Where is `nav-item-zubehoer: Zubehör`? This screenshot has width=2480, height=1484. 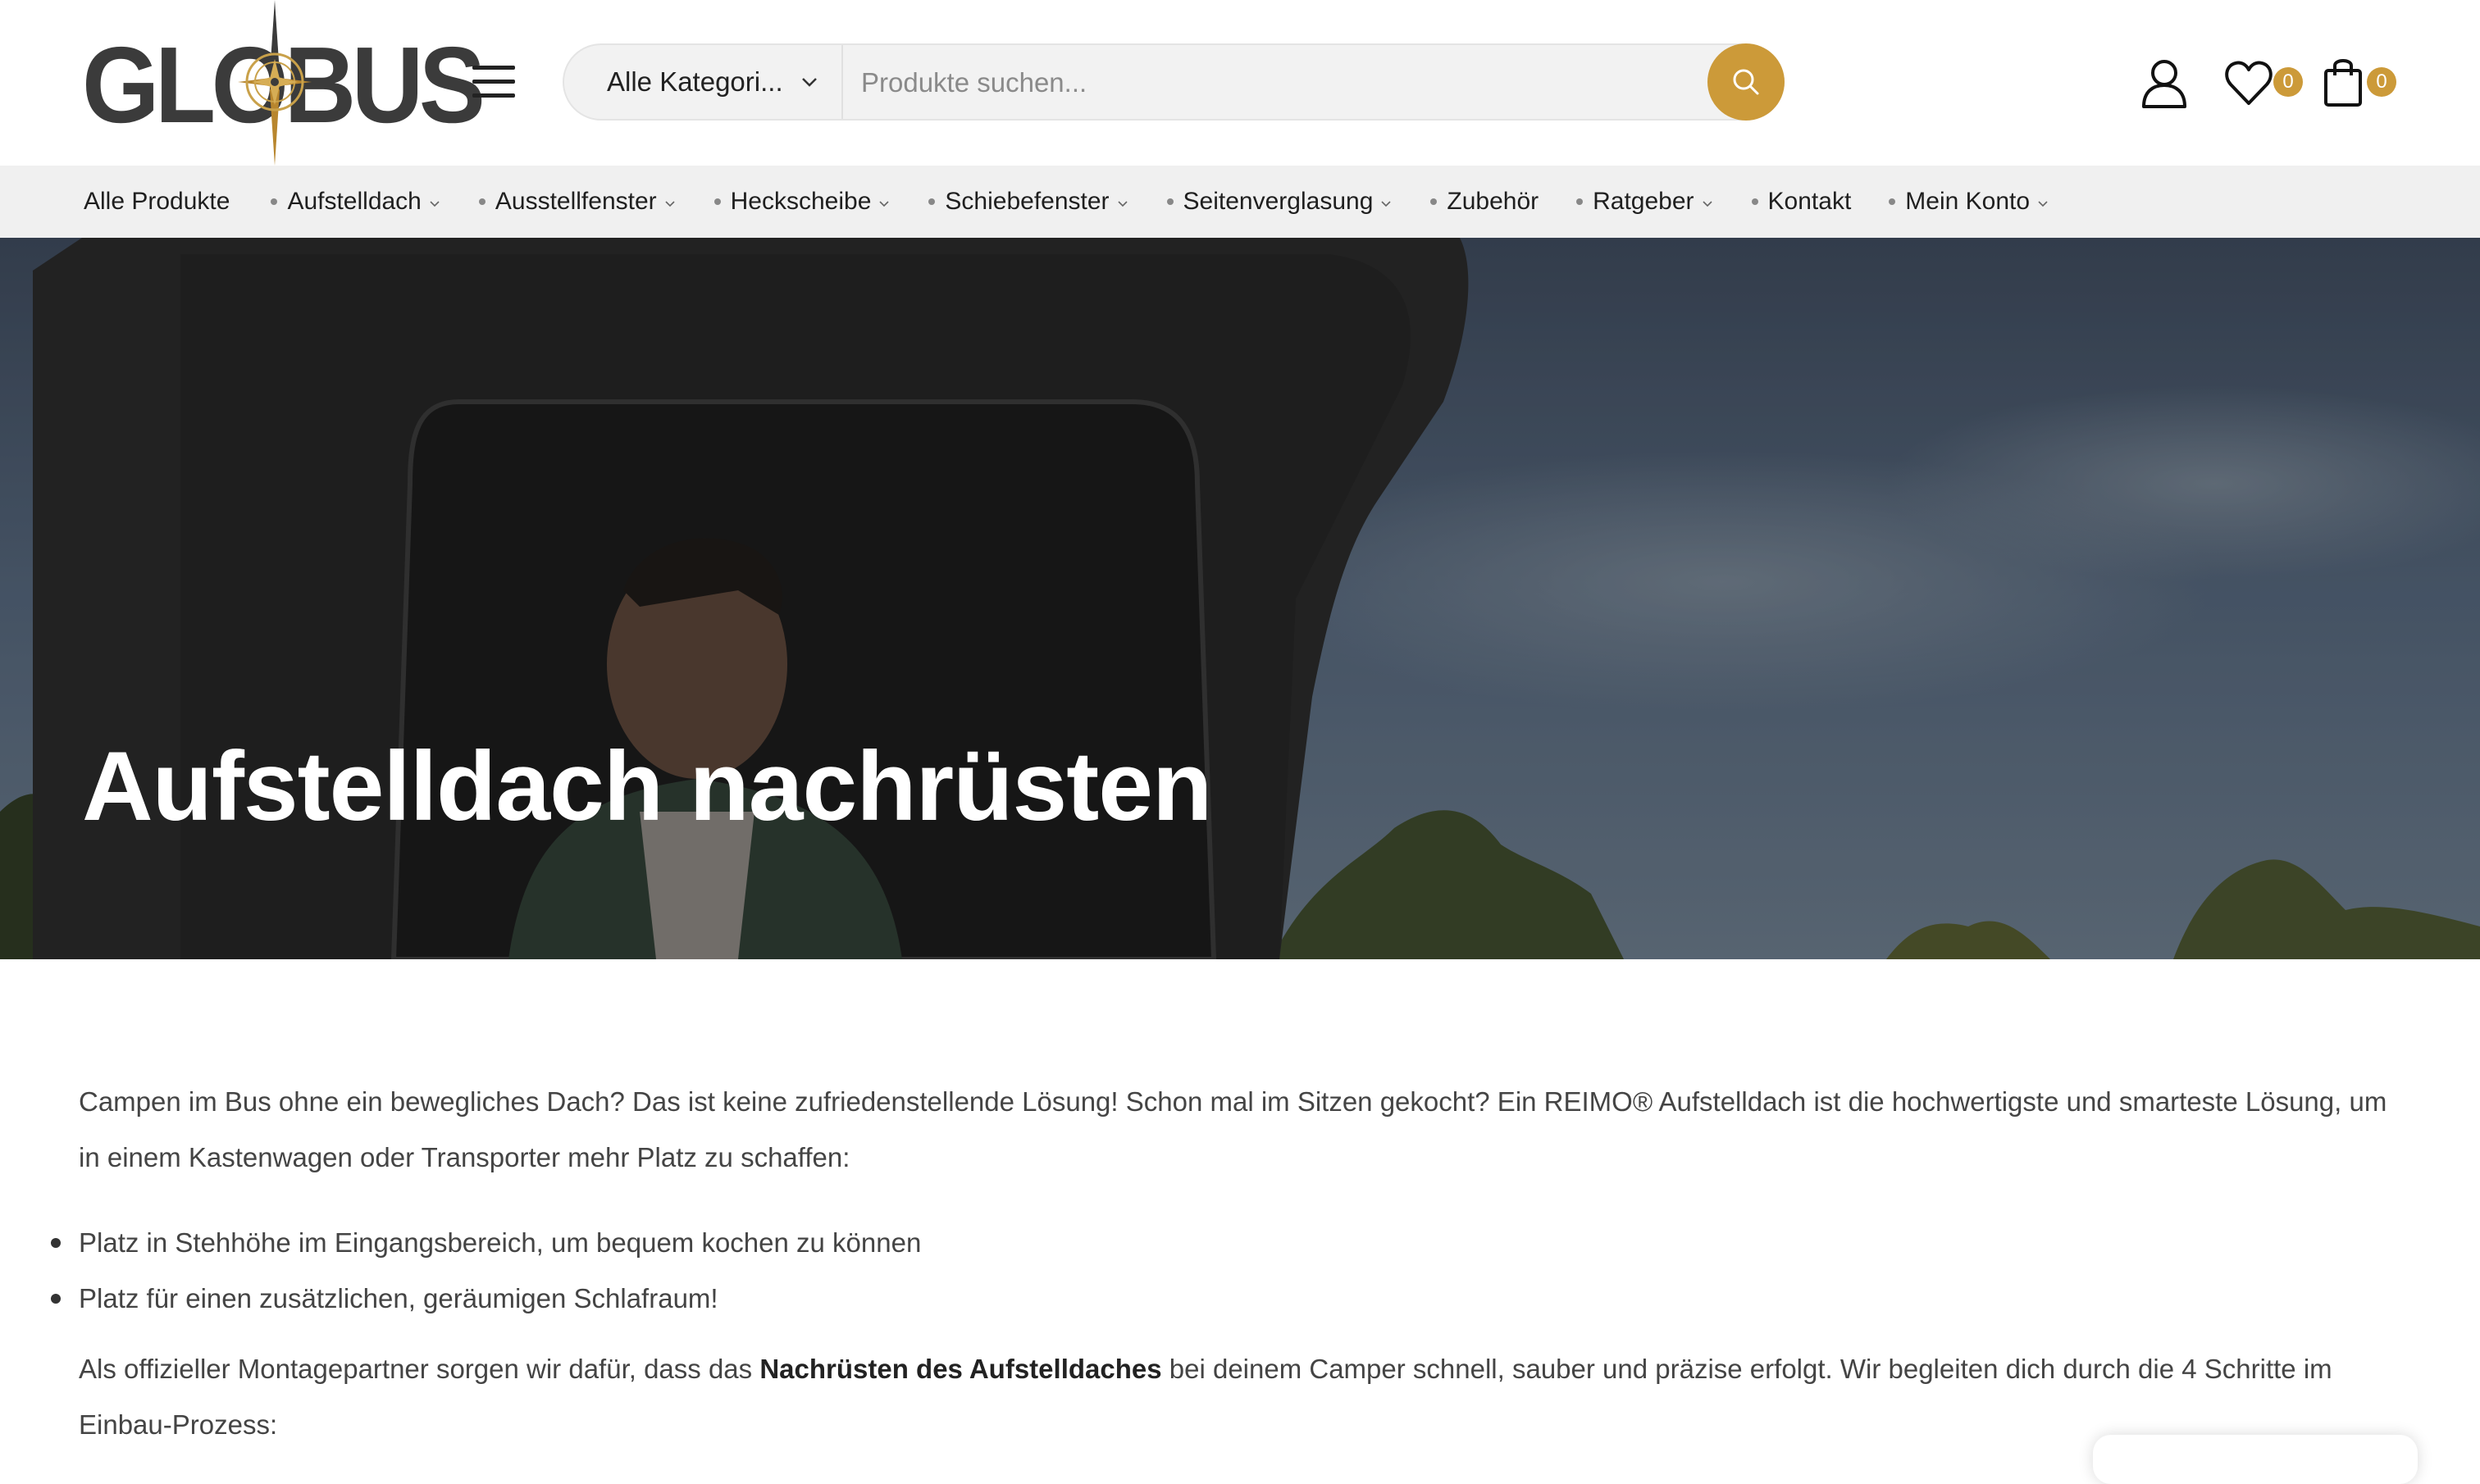
nav-item-zubehoer: Zubehör is located at coordinates (1484, 202).